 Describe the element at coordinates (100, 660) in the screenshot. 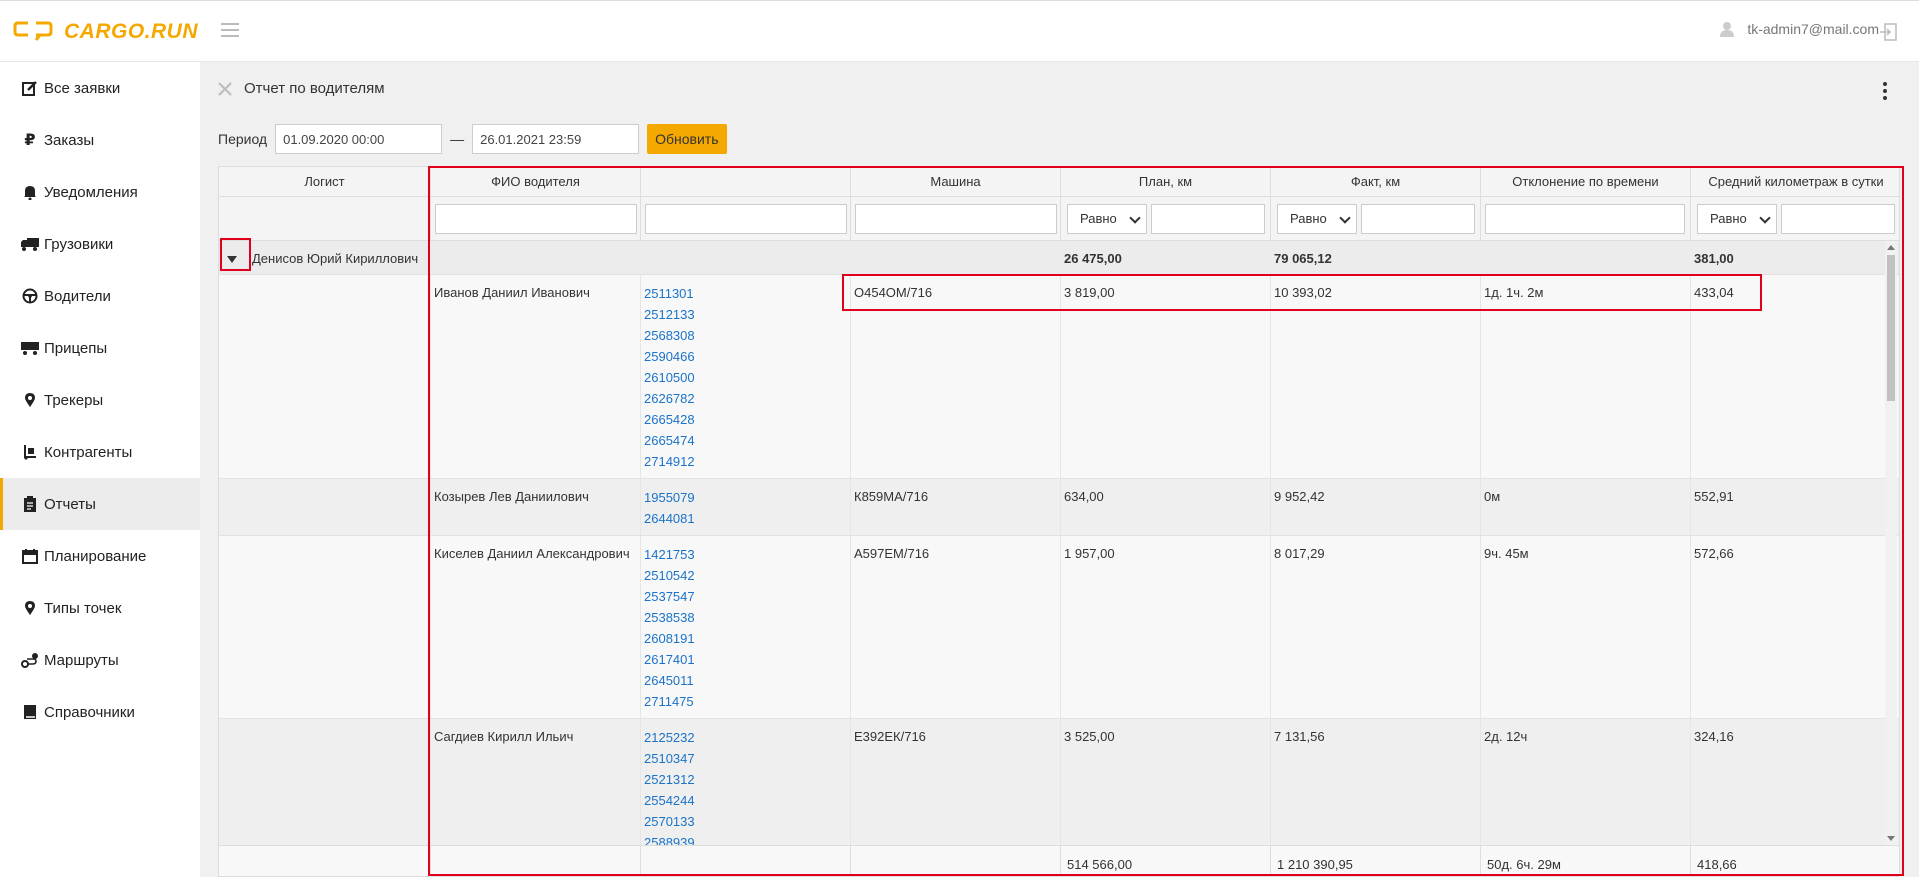

I see `sidebar-item-routes: Маршруты` at that location.